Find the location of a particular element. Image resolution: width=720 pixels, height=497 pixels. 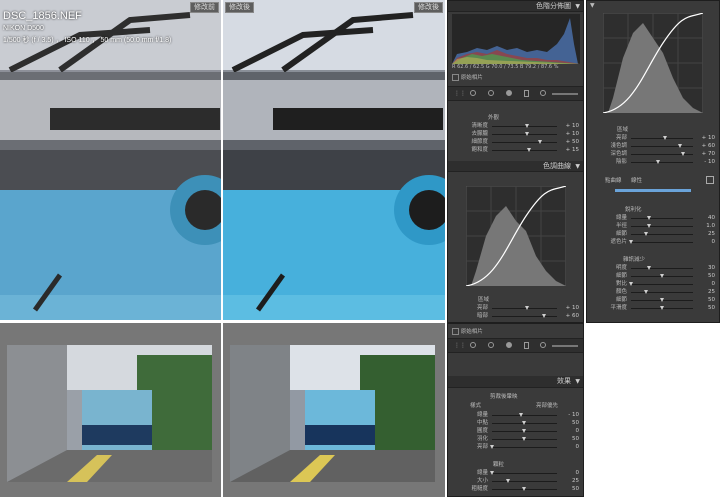

slider-row: 遮色片 0 is located at coordinates (653, 242).